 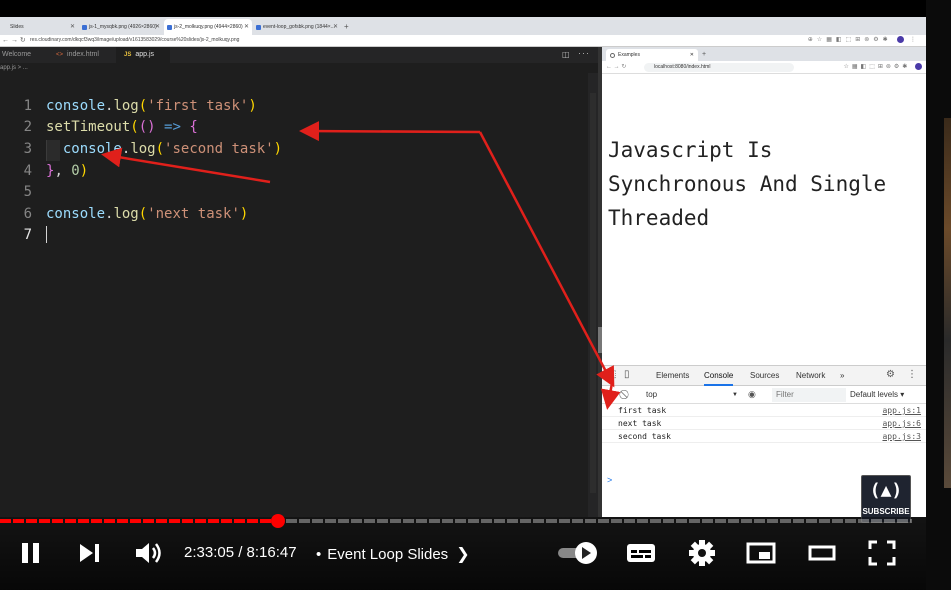 I want to click on fullscreen-button, so click(x=882, y=553).